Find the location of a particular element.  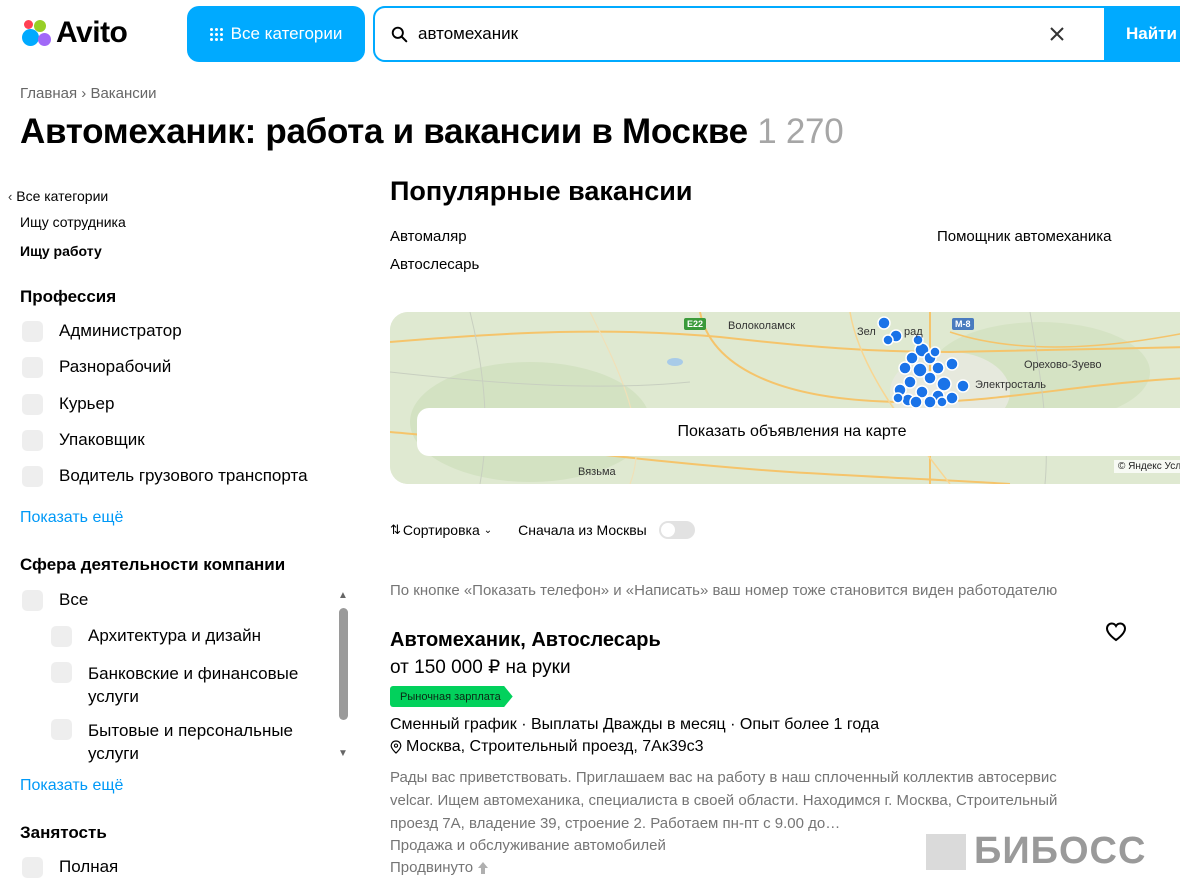

vacancy-address: Москва, Строительный проезд, 7Ак39с3 is located at coordinates (547, 747).